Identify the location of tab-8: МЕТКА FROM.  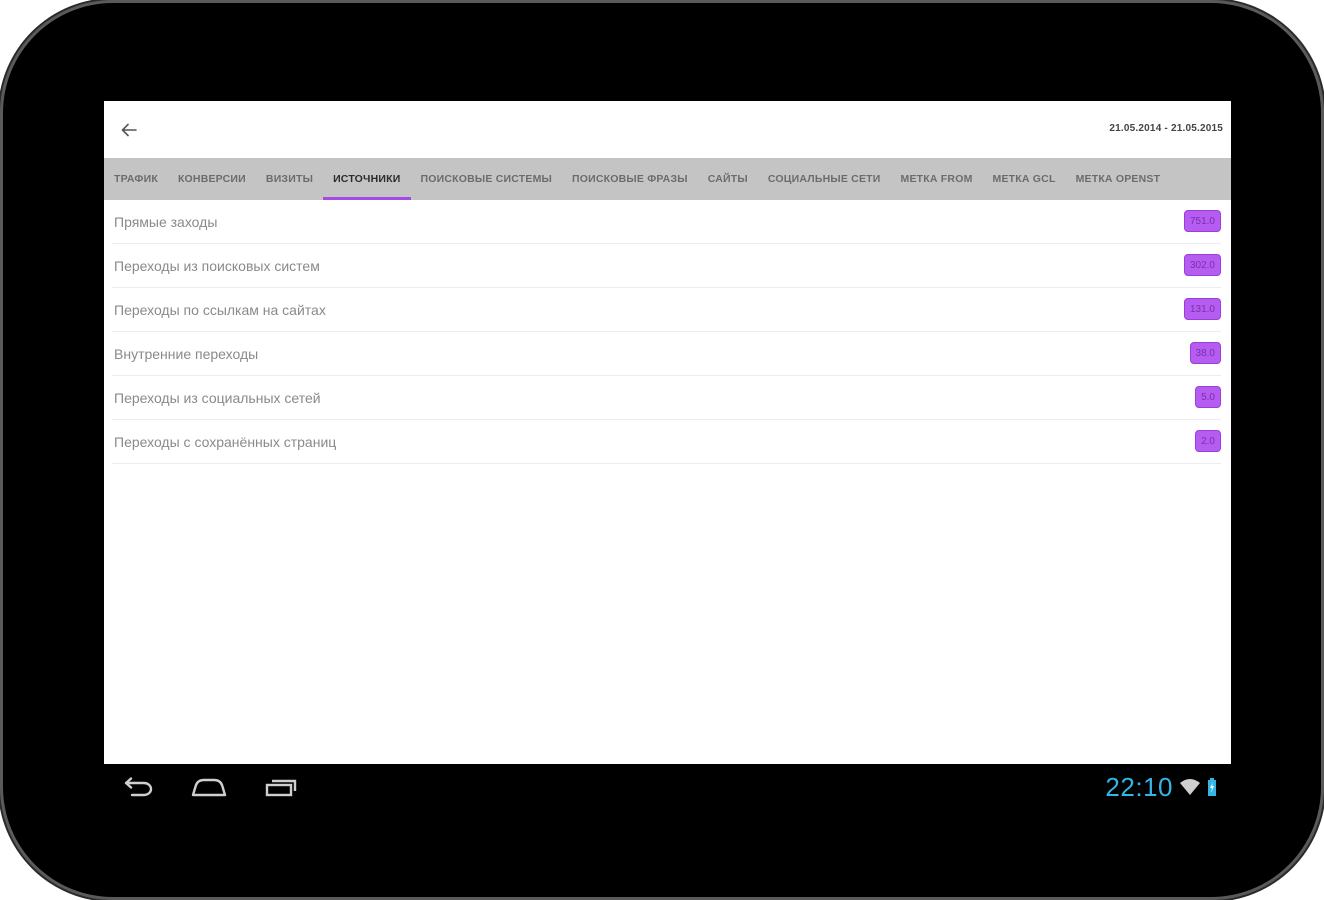
(937, 179).